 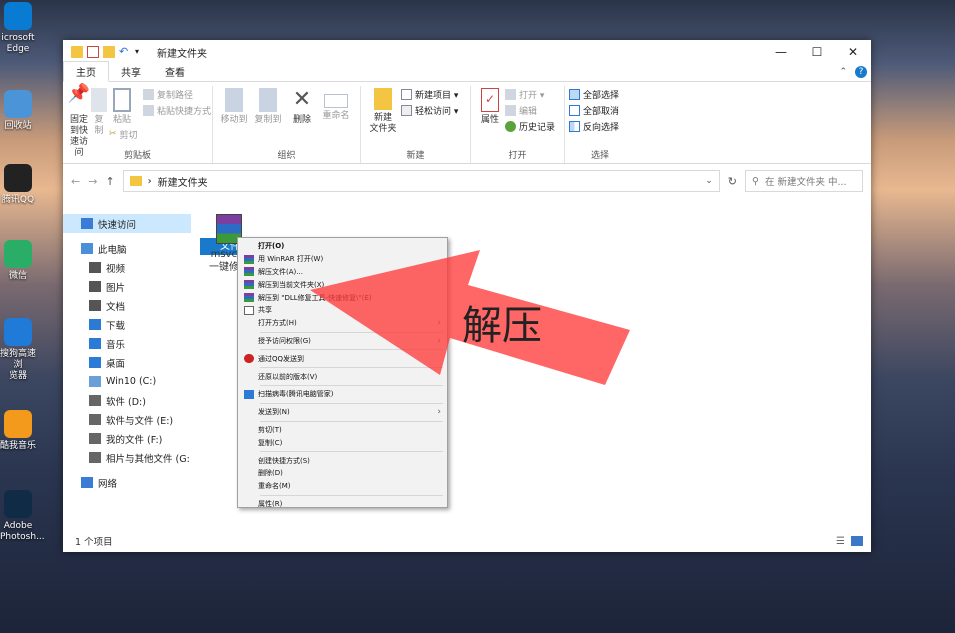 What do you see at coordinates (92, 181) in the screenshot?
I see `forward-button: →` at bounding box center [92, 181].